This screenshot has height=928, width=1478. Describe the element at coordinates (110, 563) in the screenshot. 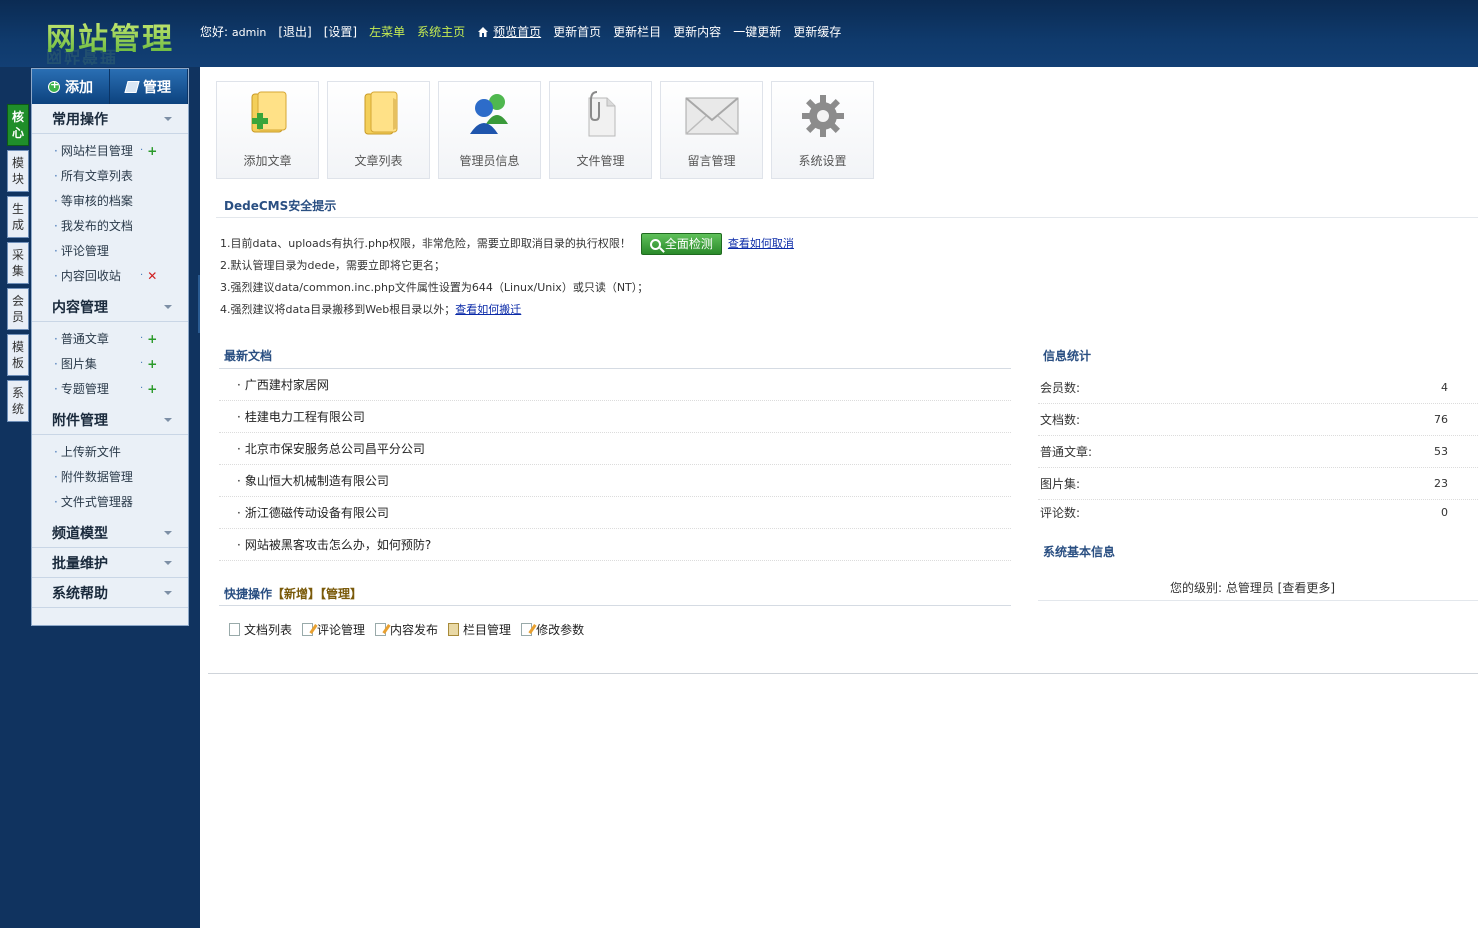

I see `group-batch-maintain: 批量维护` at that location.